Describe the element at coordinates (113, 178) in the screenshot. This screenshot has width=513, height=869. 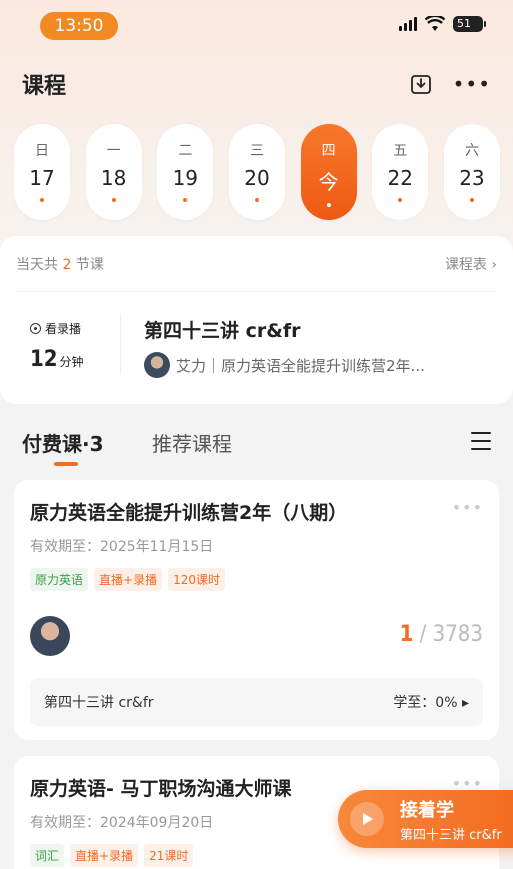
I see `day-date: 18` at that location.